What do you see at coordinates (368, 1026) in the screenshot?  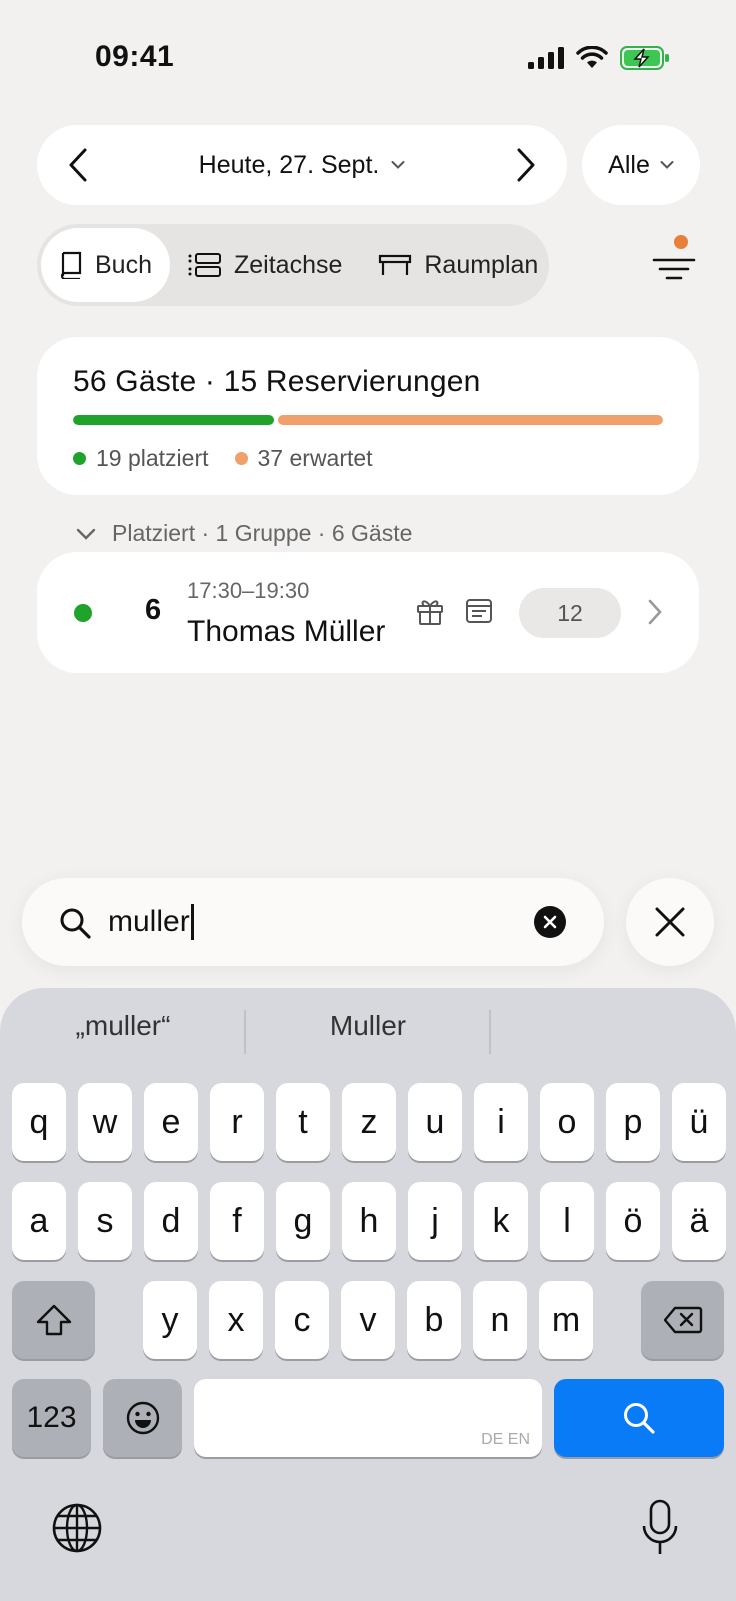 I see `suggestion-word: Muller` at bounding box center [368, 1026].